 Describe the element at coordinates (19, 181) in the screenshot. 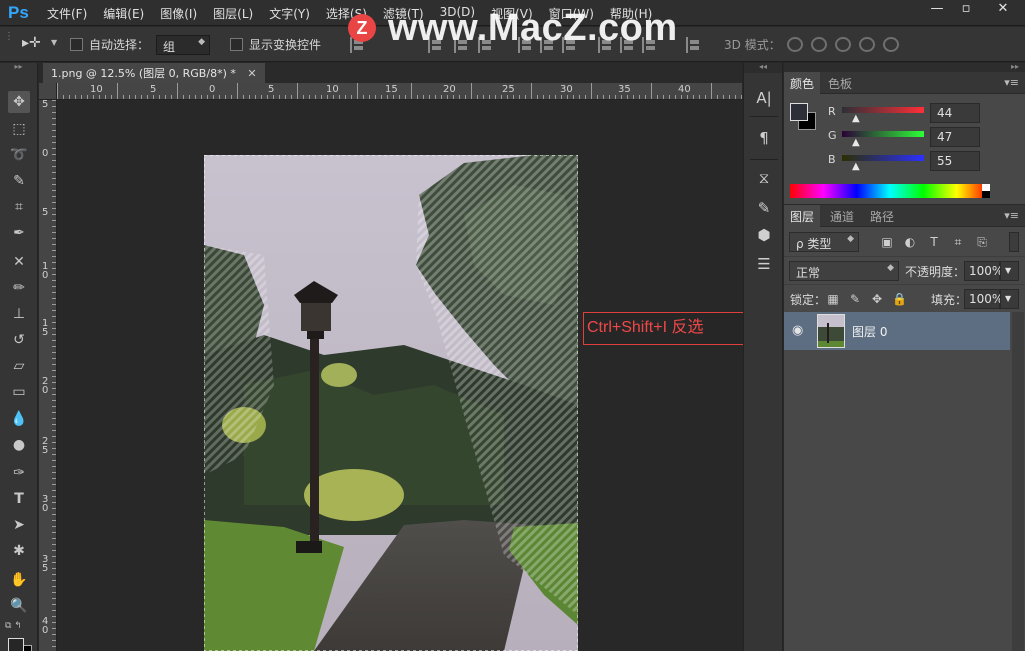

I see `quick-select-tool-icon: ✎` at that location.